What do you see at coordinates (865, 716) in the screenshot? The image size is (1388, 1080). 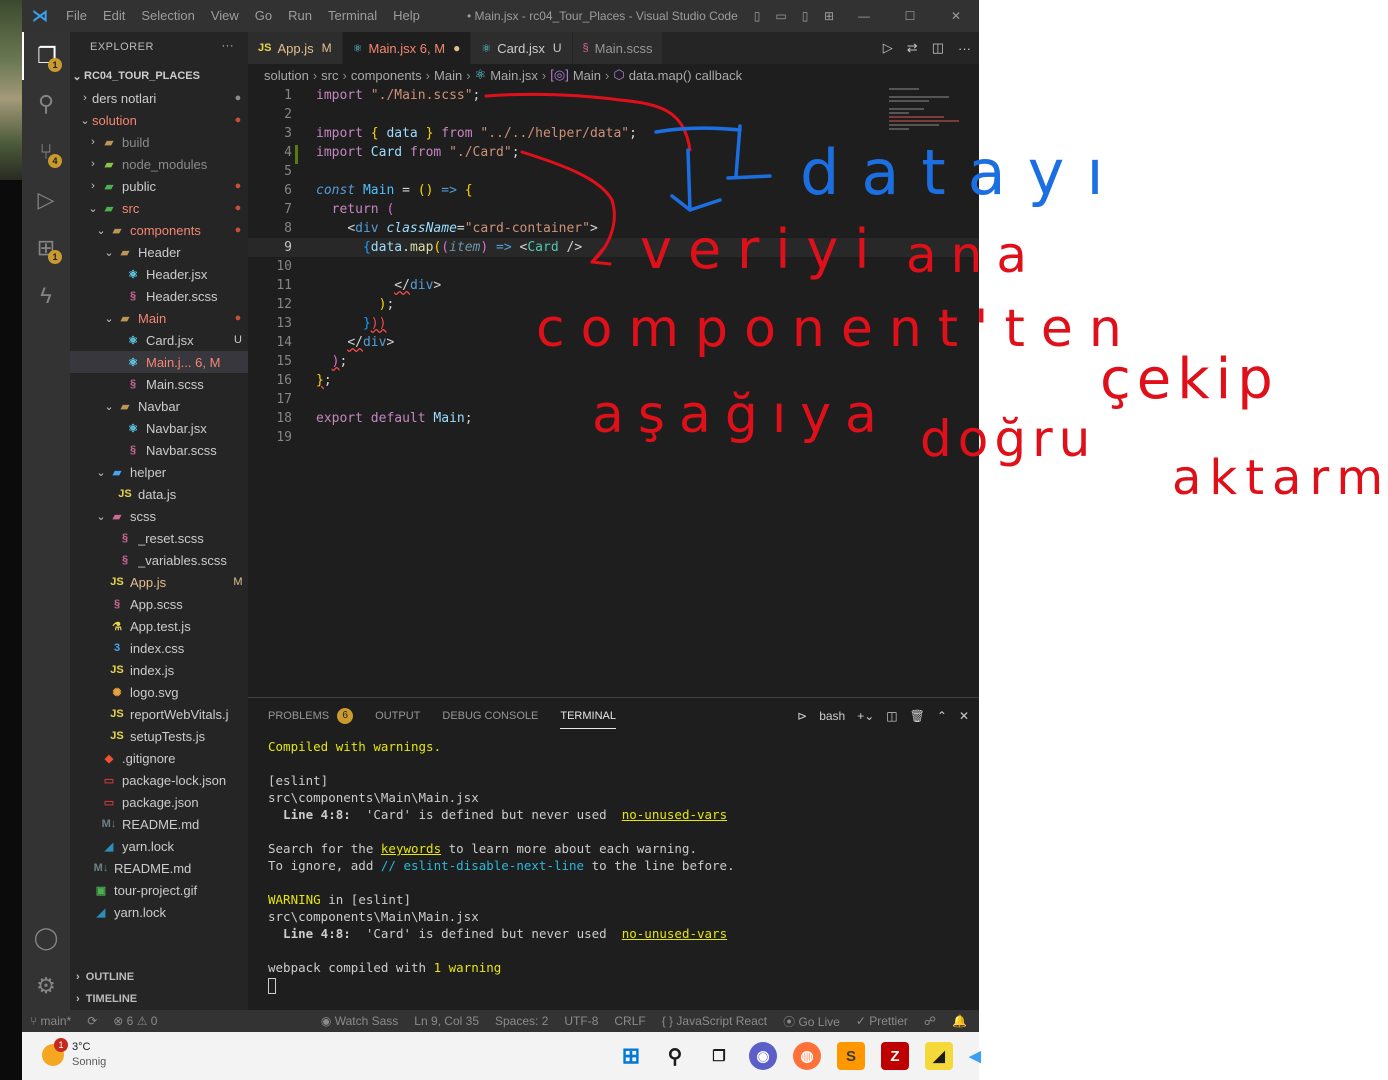 I see `new-terminal-icon: +⌄` at bounding box center [865, 716].